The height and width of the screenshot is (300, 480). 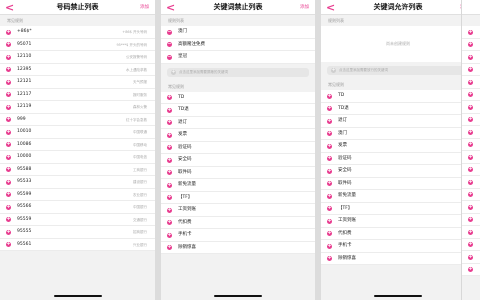 What do you see at coordinates (77, 132) in the screenshot?
I see `list-item: +10010 中国联通` at bounding box center [77, 132].